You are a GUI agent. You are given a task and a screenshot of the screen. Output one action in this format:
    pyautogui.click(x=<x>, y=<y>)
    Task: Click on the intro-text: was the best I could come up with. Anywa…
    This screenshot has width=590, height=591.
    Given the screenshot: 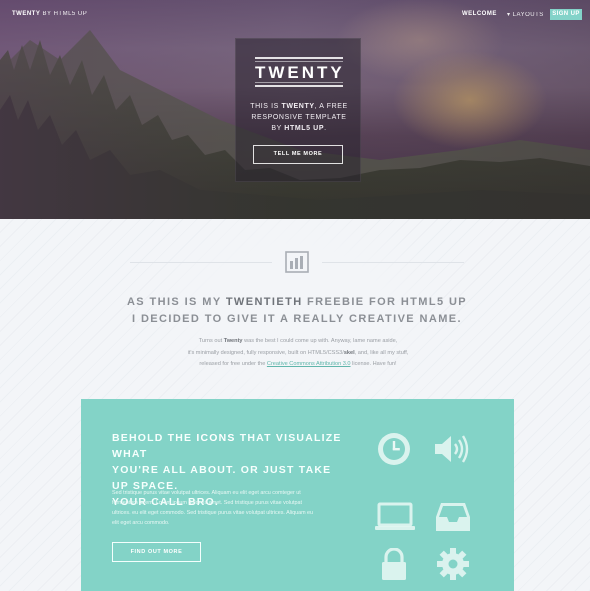 What is the action you would take?
    pyautogui.click(x=320, y=341)
    